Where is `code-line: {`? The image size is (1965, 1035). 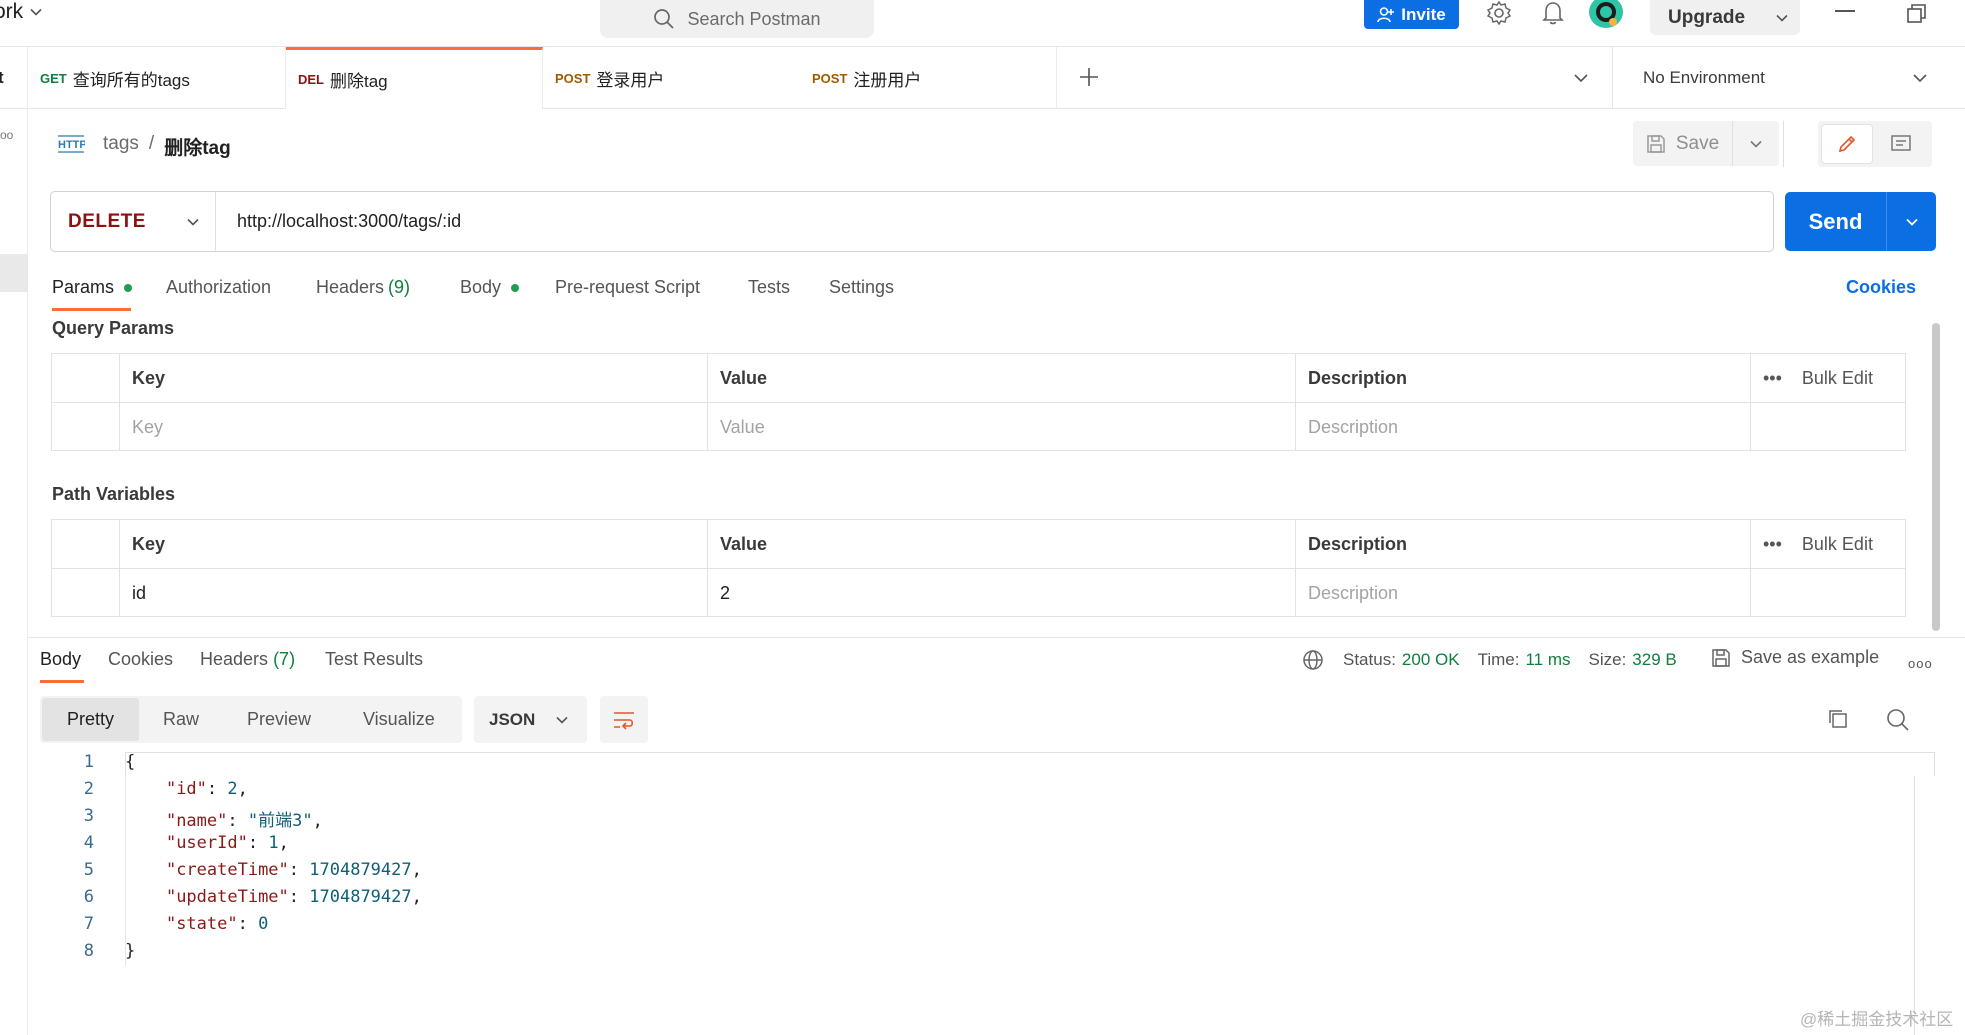 code-line: { is located at coordinates (130, 762).